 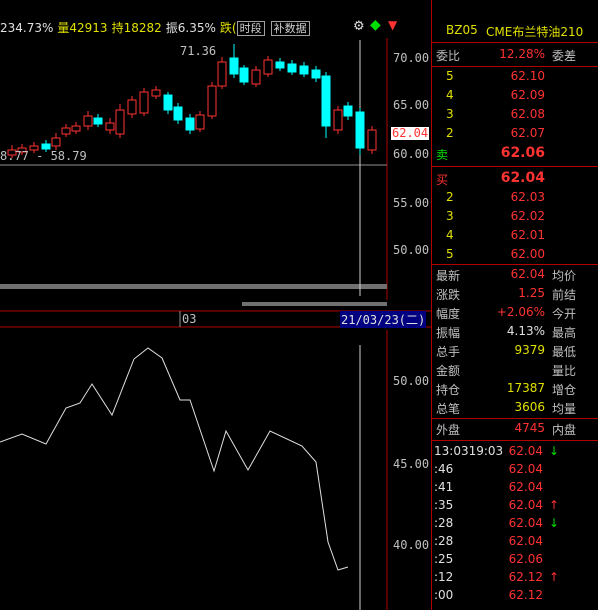 I want to click on date-mark: 03, so click(x=189, y=319).